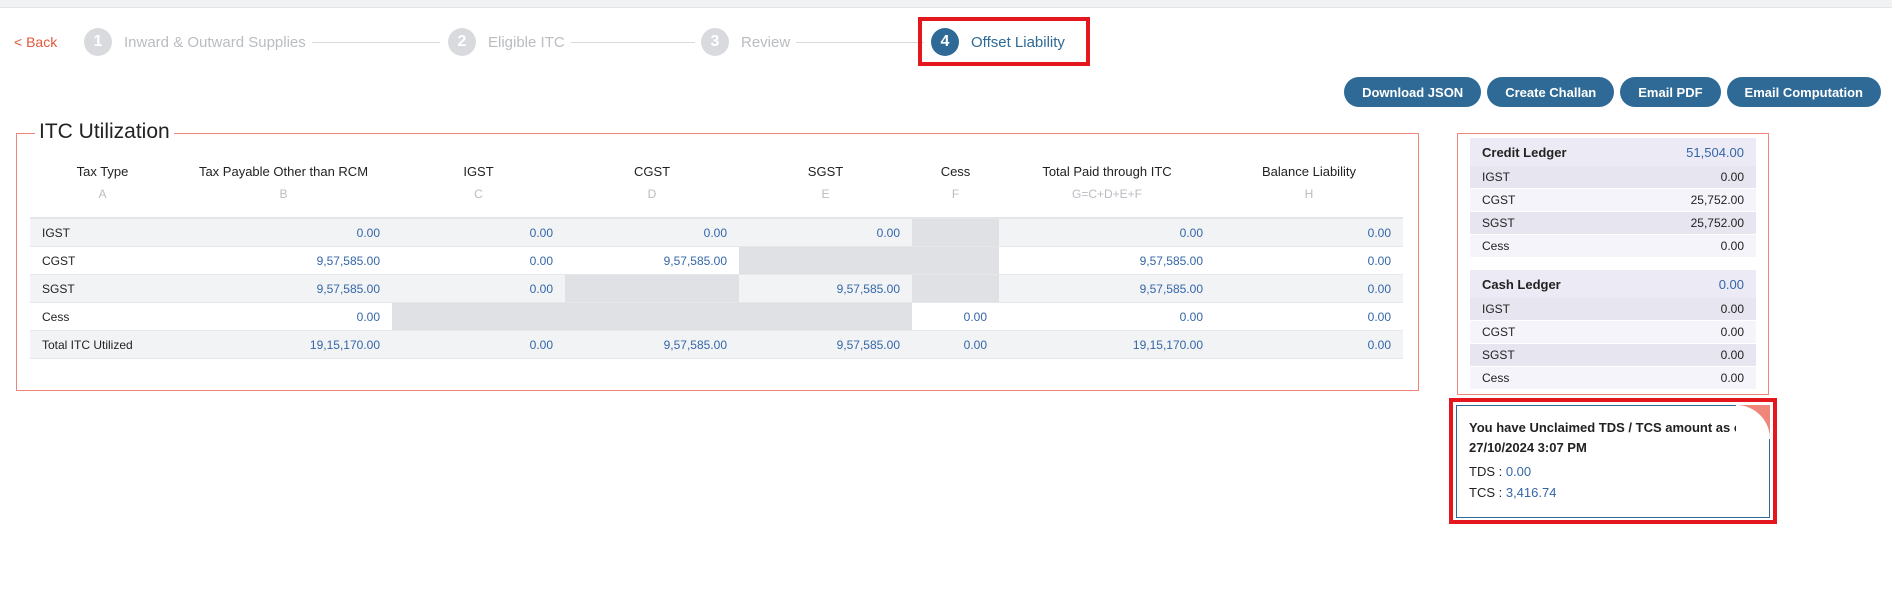  Describe the element at coordinates (766, 42) in the screenshot. I see `step-3-label: Review` at that location.